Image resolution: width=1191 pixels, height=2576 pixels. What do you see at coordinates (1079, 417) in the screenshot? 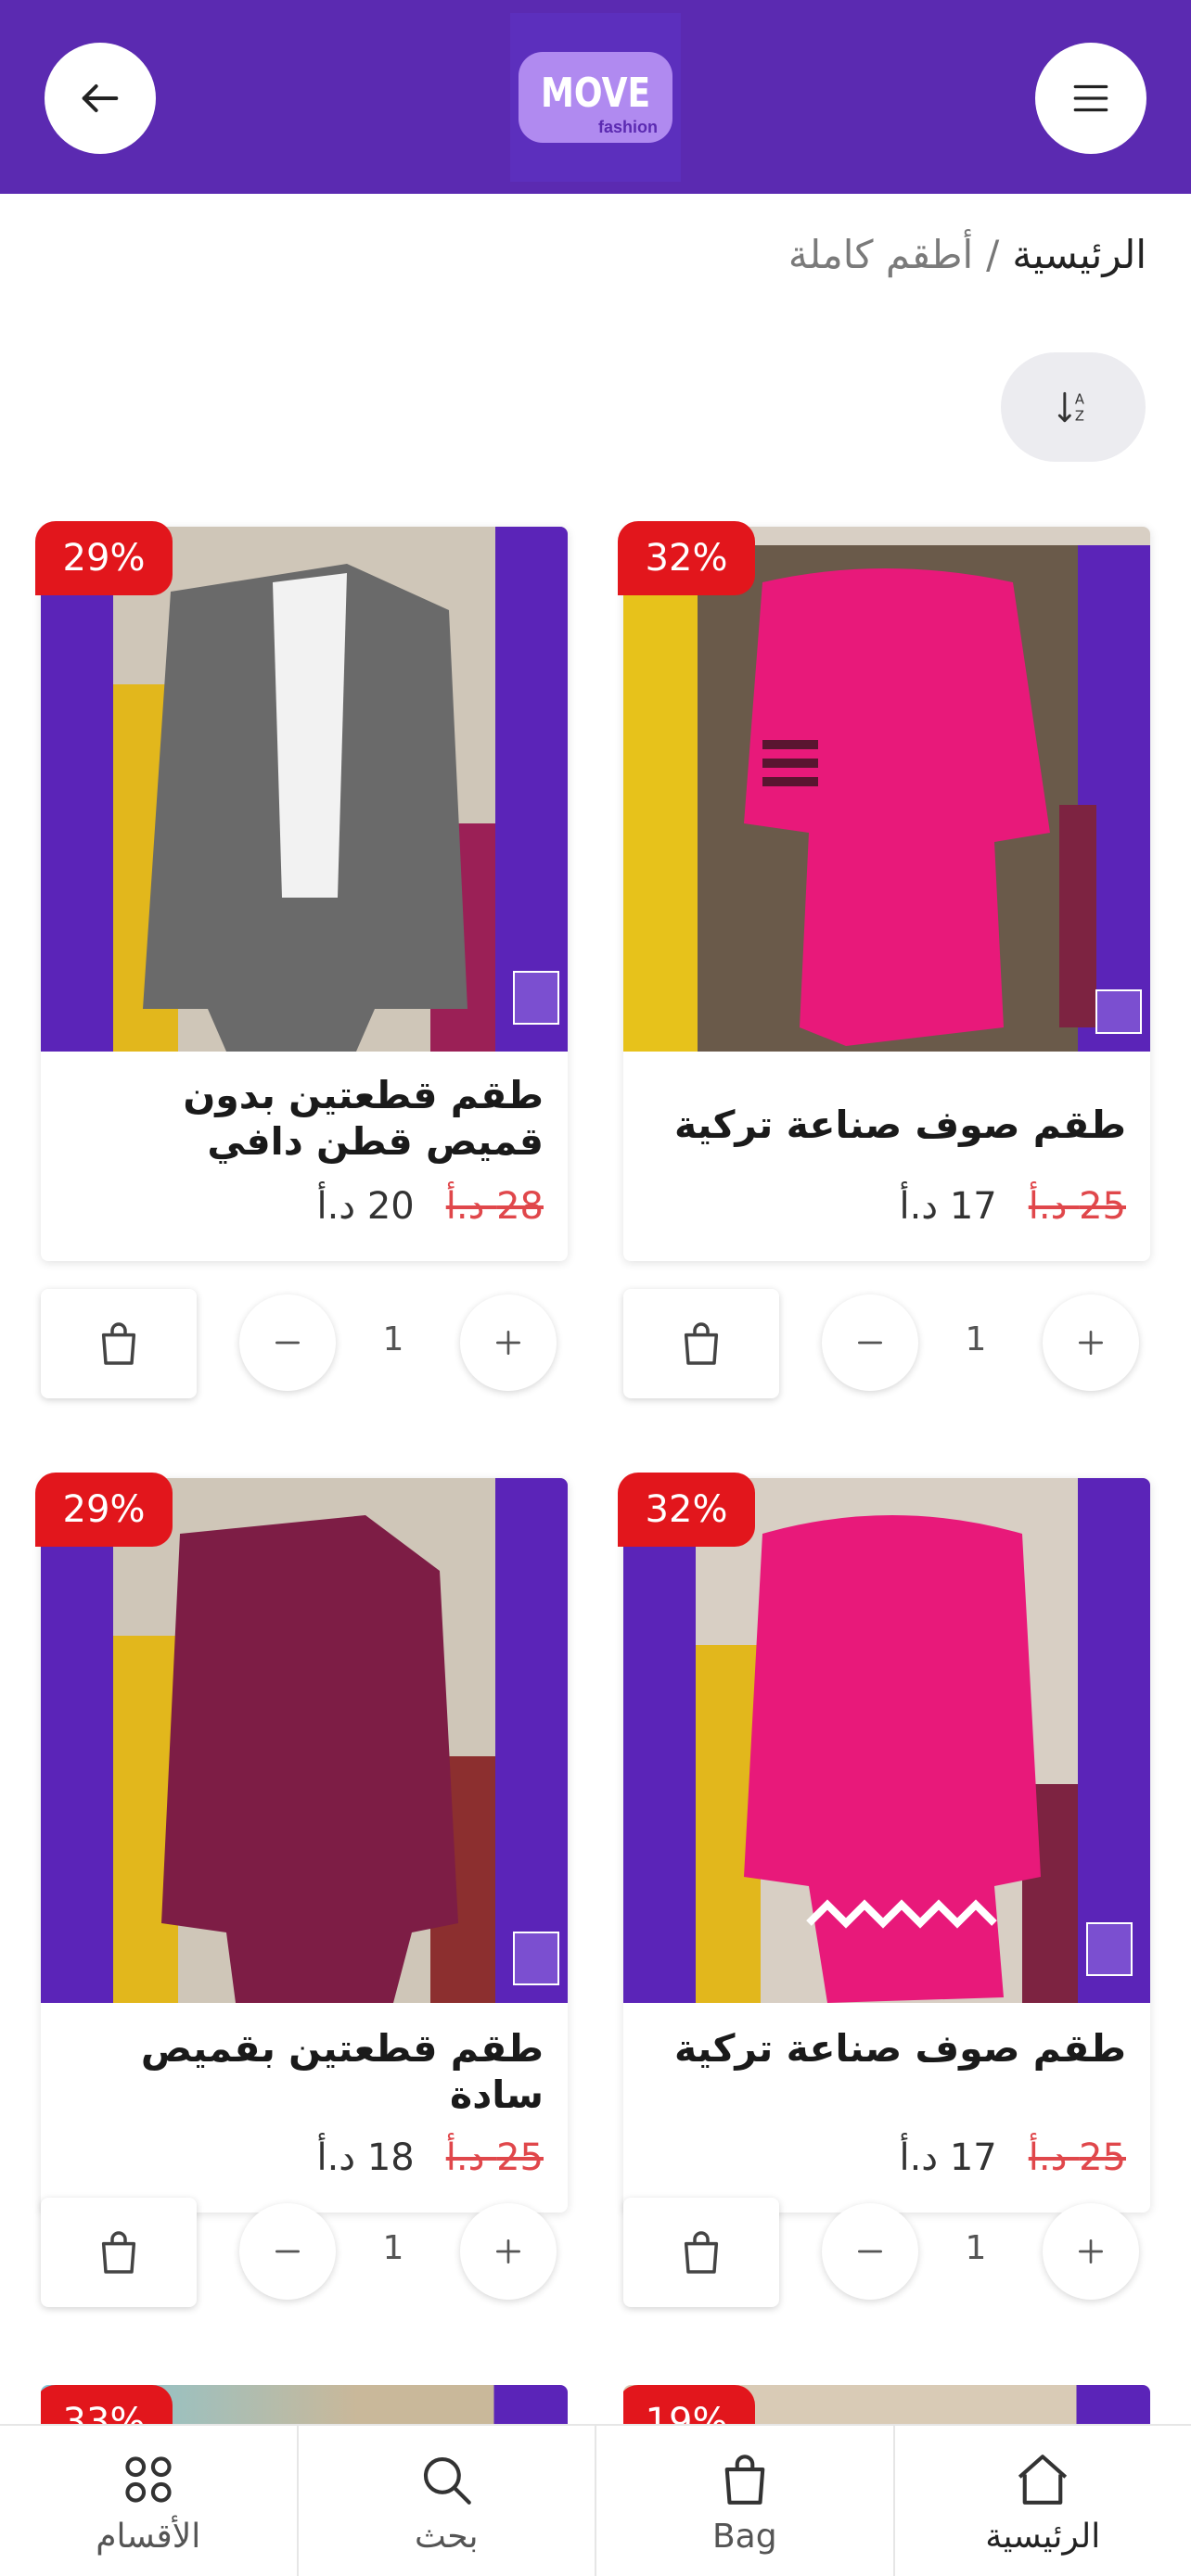
I see `svg-text: Z` at bounding box center [1079, 417].